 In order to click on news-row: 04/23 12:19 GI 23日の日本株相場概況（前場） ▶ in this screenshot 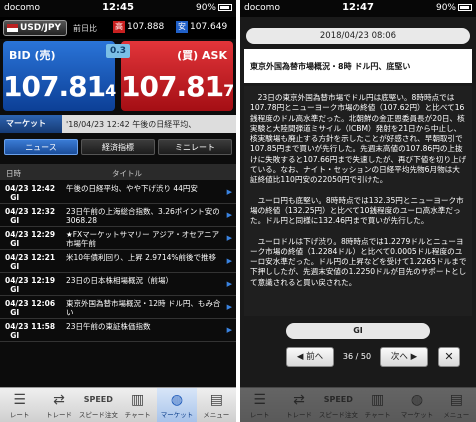, I will do `click(118, 284)`.